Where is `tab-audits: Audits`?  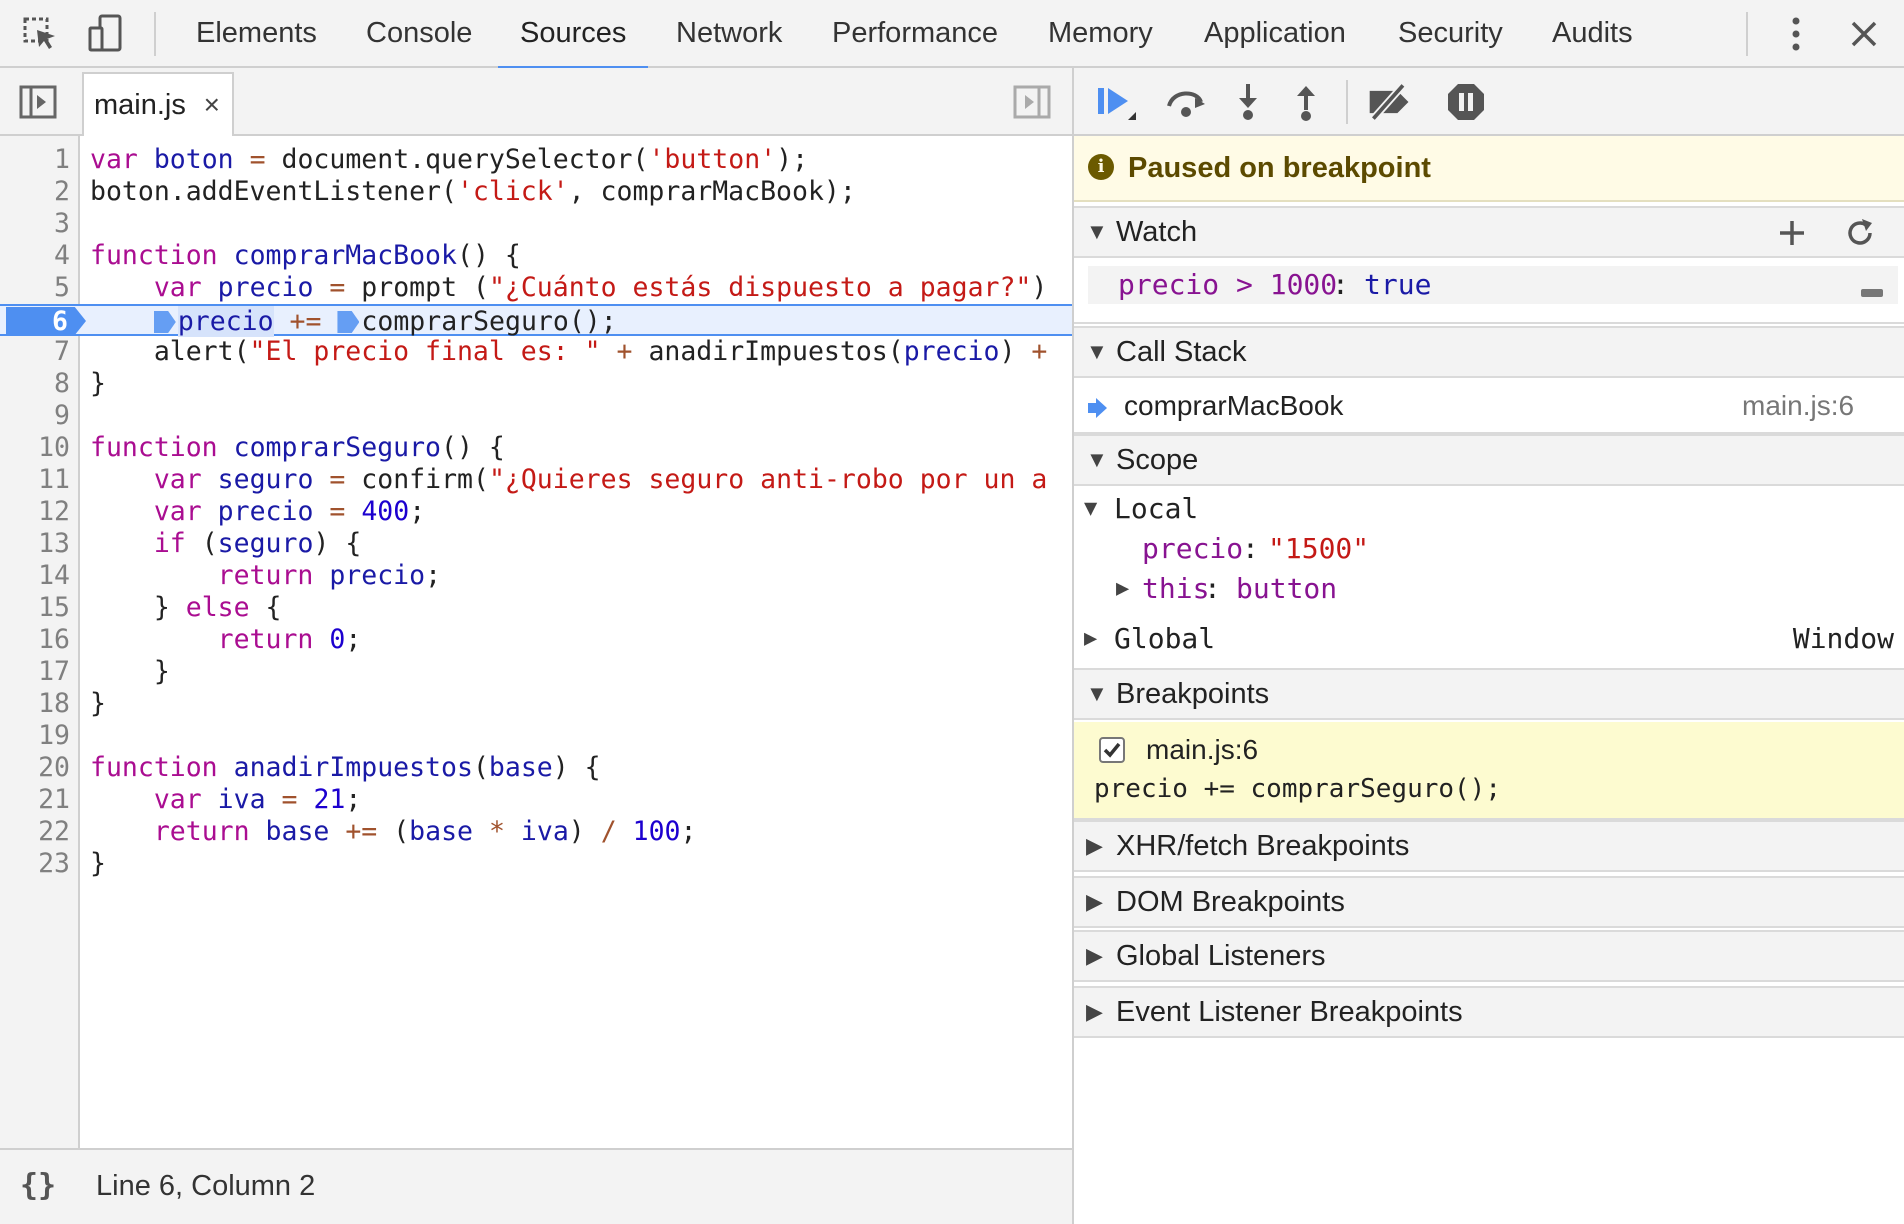
tab-audits: Audits is located at coordinates (1592, 34).